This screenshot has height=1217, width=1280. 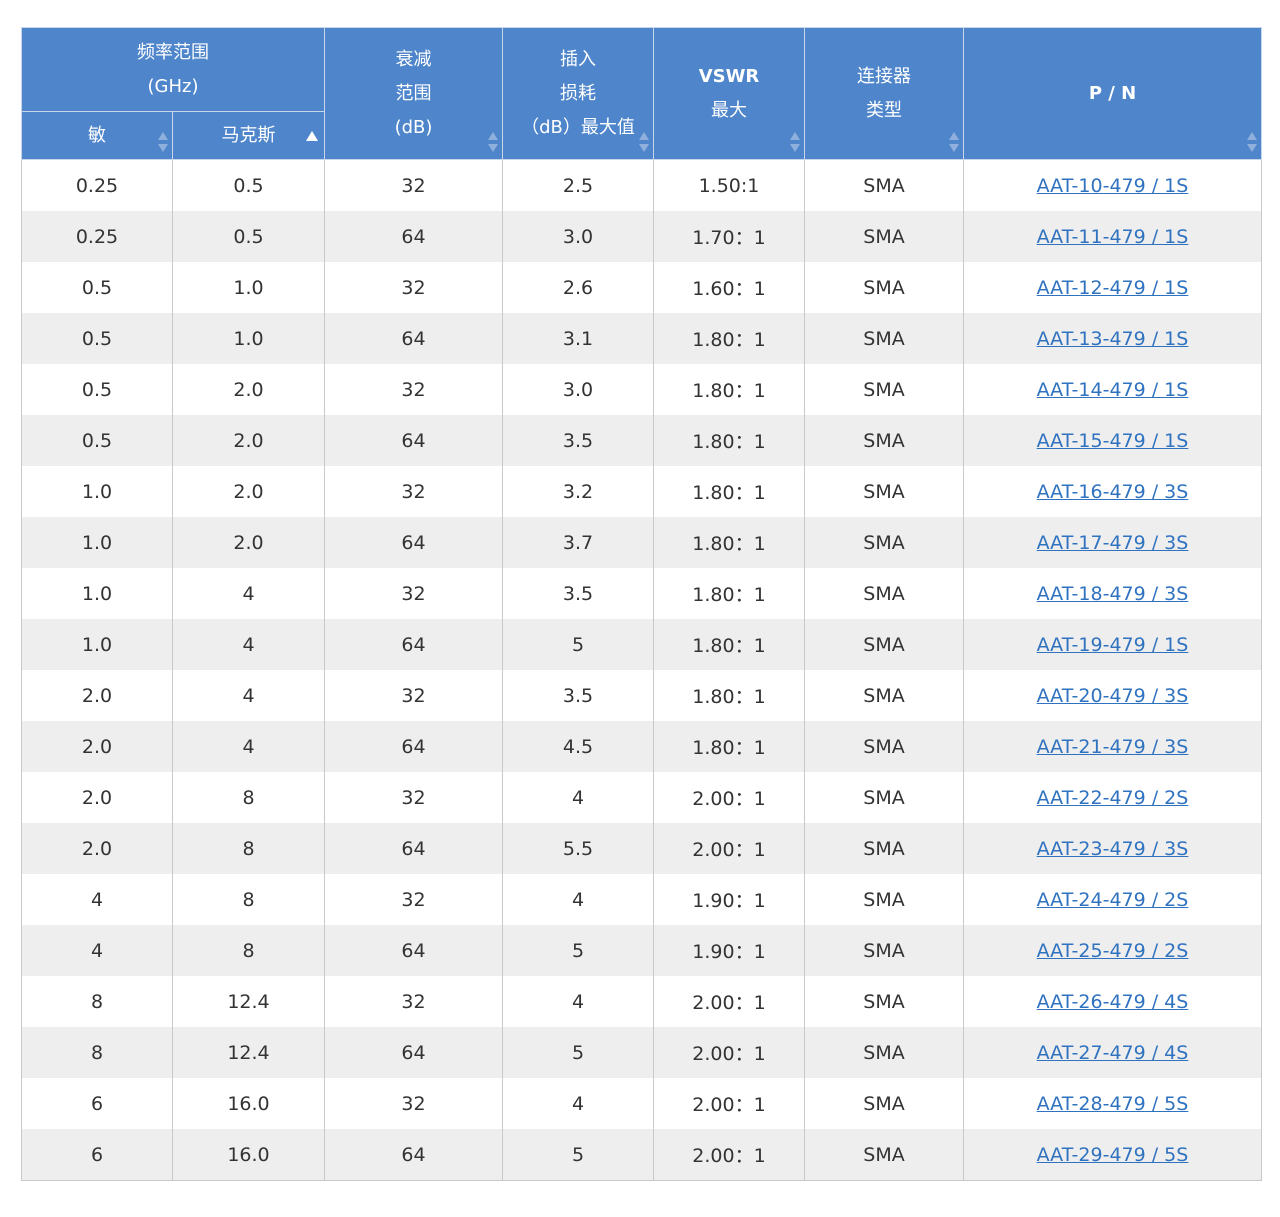 What do you see at coordinates (1113, 288) in the screenshot?
I see `part-number-link: AAT-12-479 / 1S` at bounding box center [1113, 288].